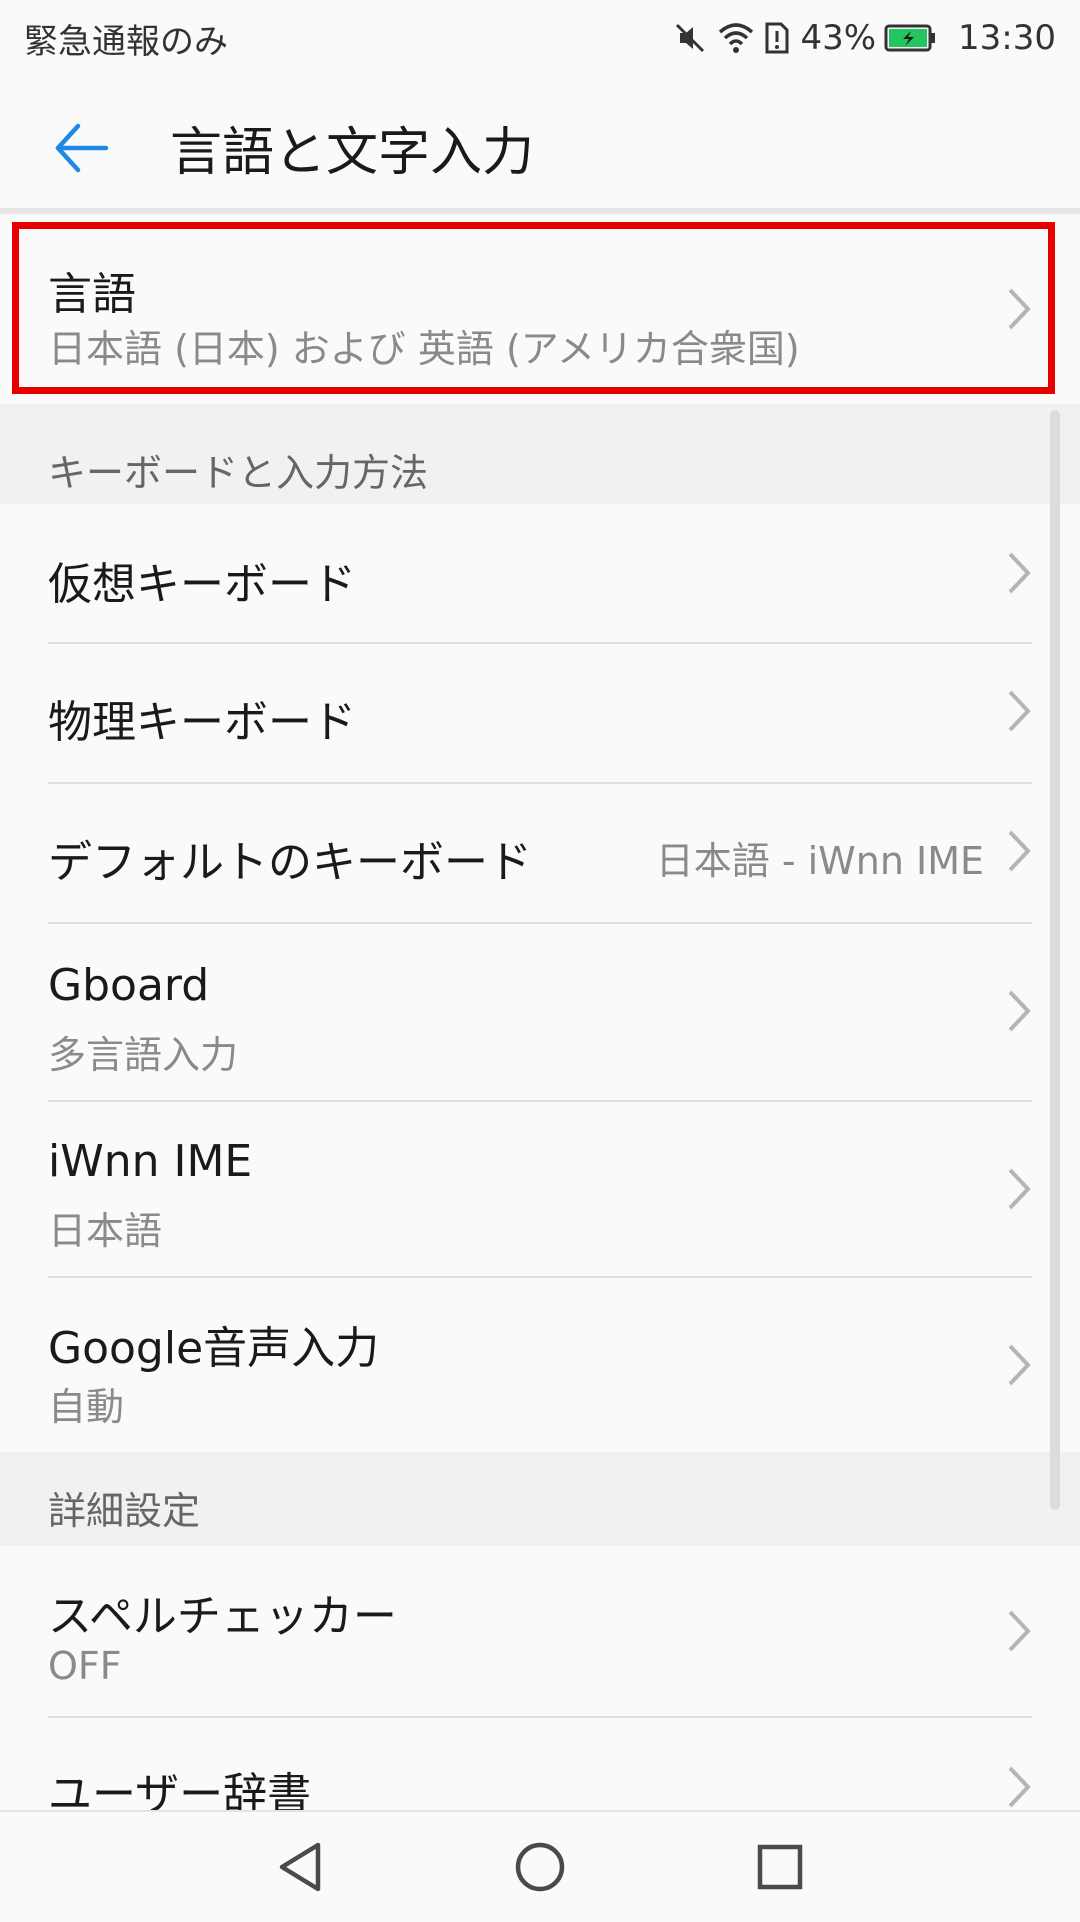  I want to click on scrollbar, so click(1055, 960).